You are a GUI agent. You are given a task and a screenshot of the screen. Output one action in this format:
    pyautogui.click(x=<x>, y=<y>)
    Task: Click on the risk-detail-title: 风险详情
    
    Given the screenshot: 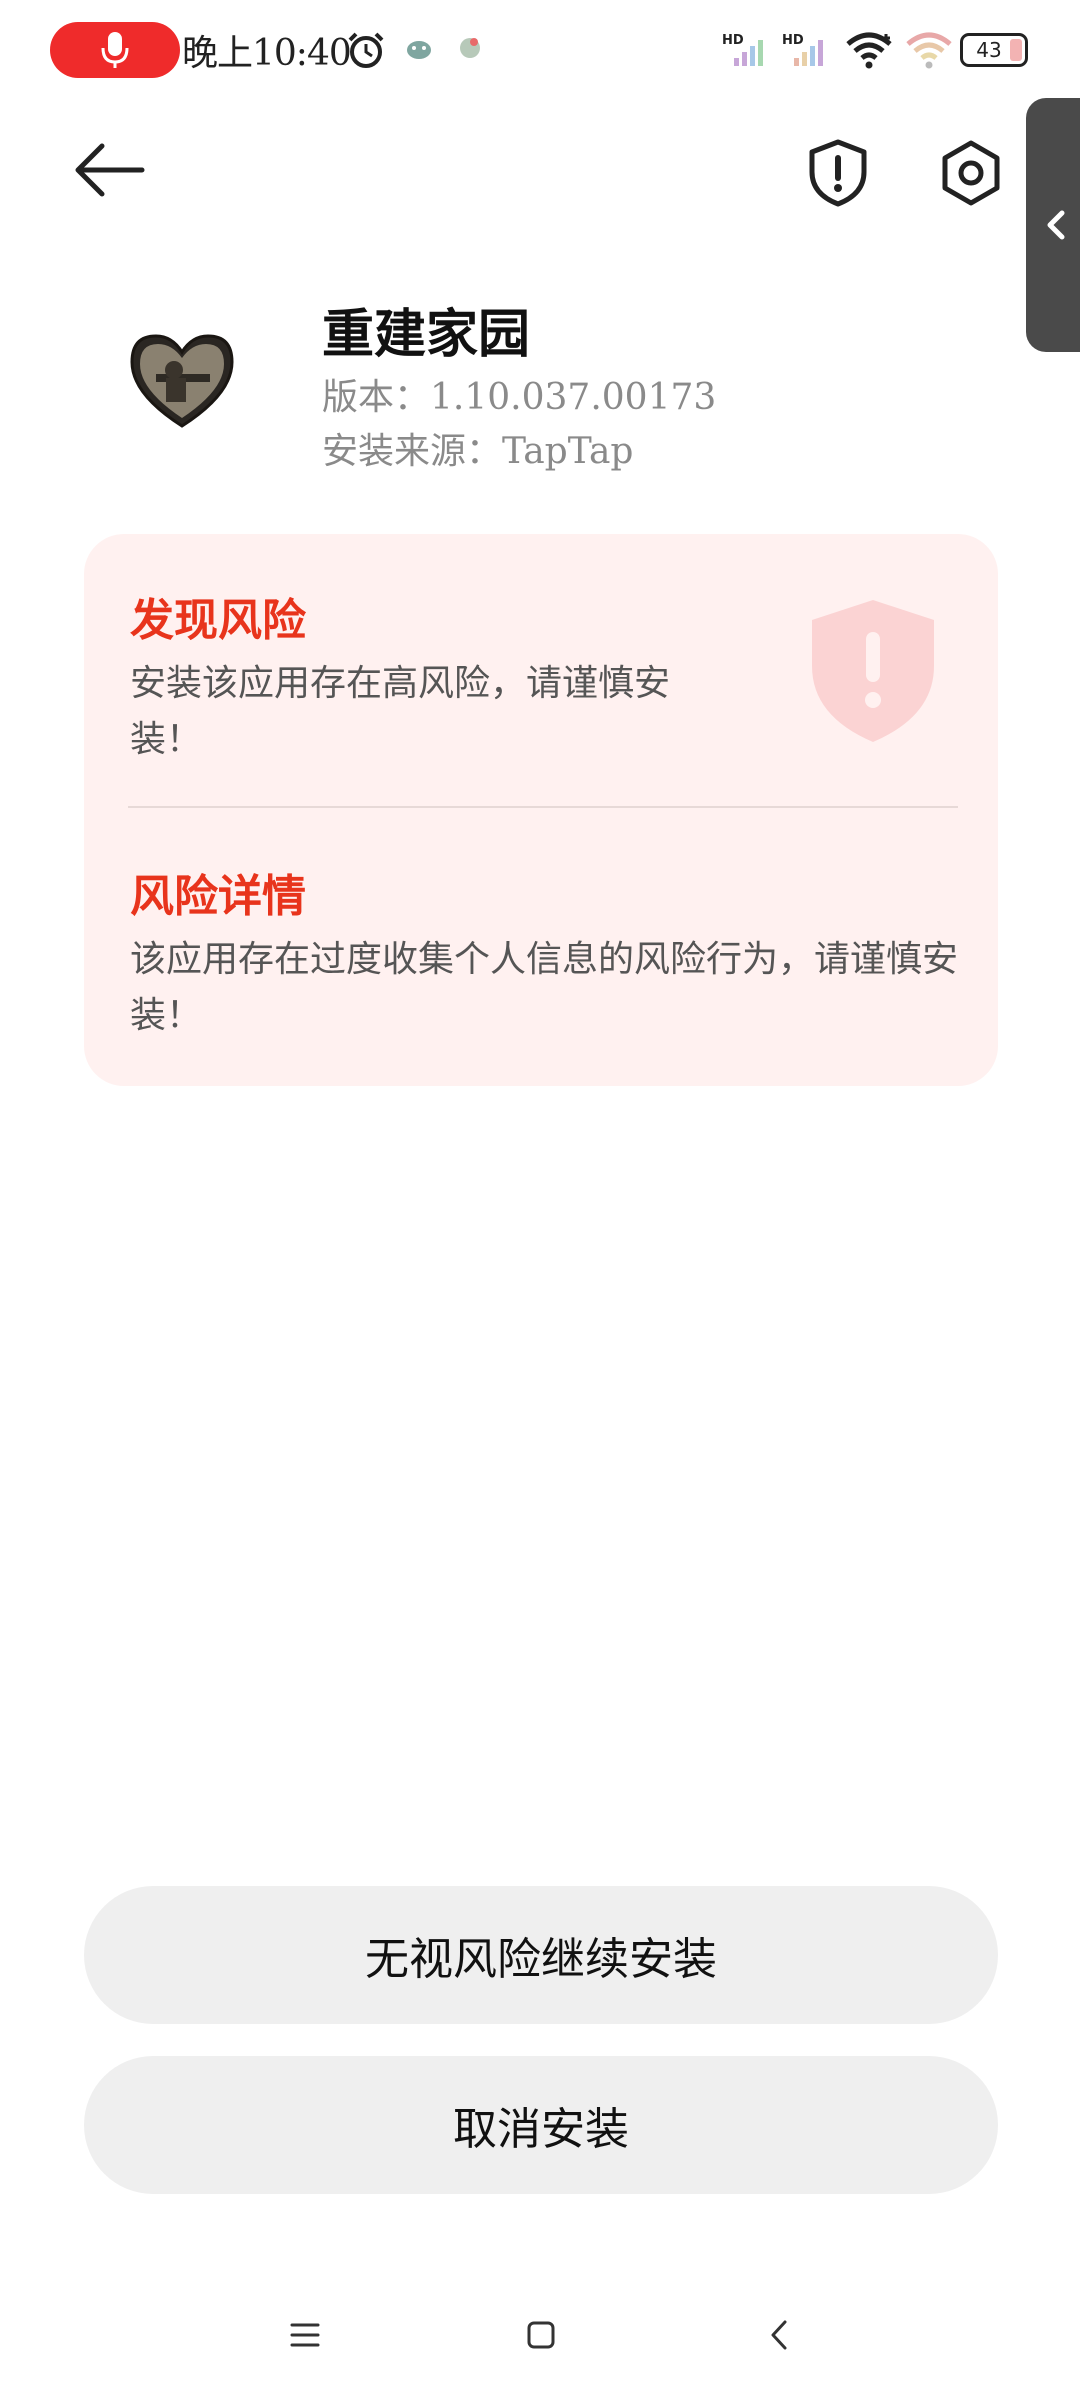 What is the action you would take?
    pyautogui.click(x=218, y=896)
    